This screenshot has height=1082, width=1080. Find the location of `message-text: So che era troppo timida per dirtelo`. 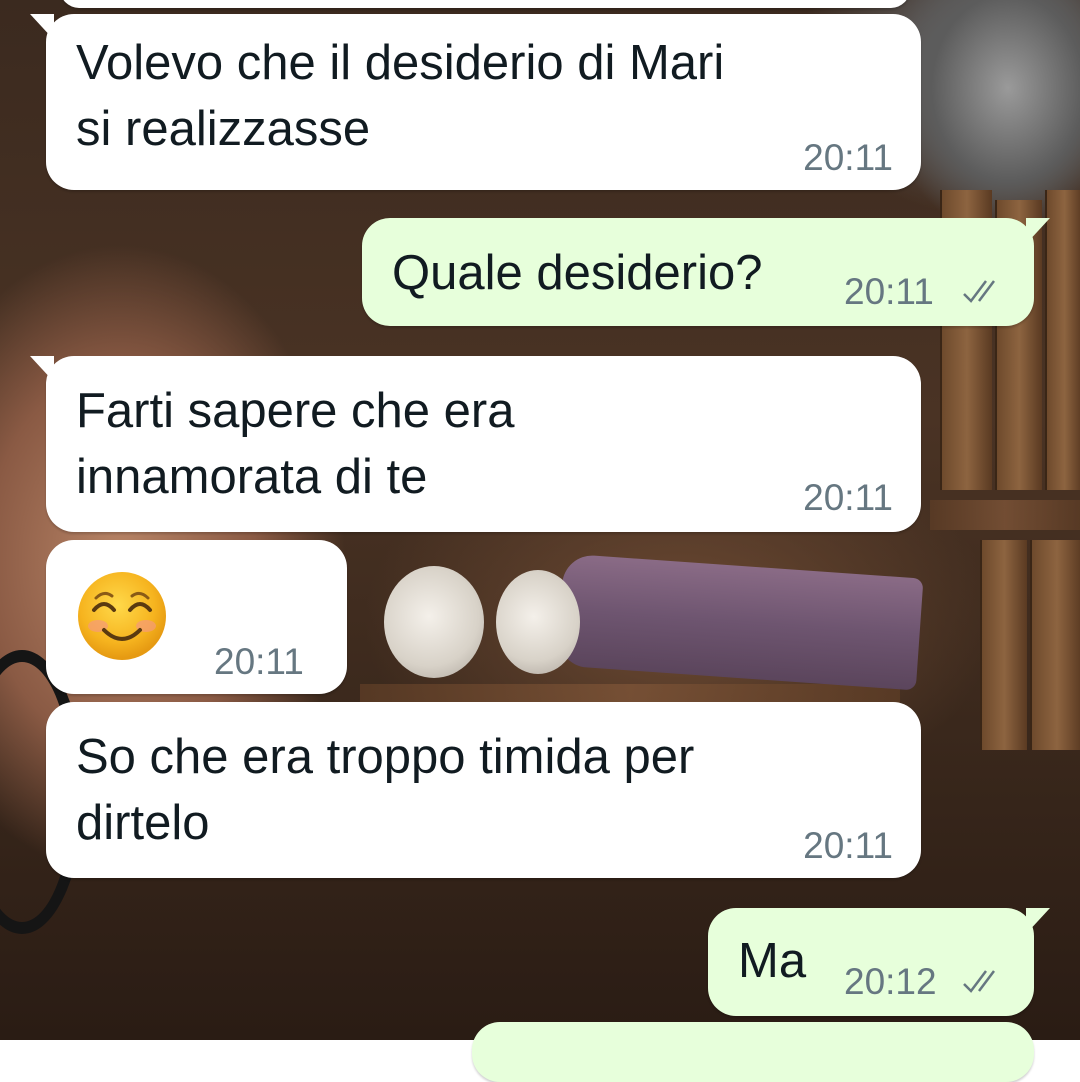

message-text: So che era troppo timida per dirtelo is located at coordinates (385, 790).